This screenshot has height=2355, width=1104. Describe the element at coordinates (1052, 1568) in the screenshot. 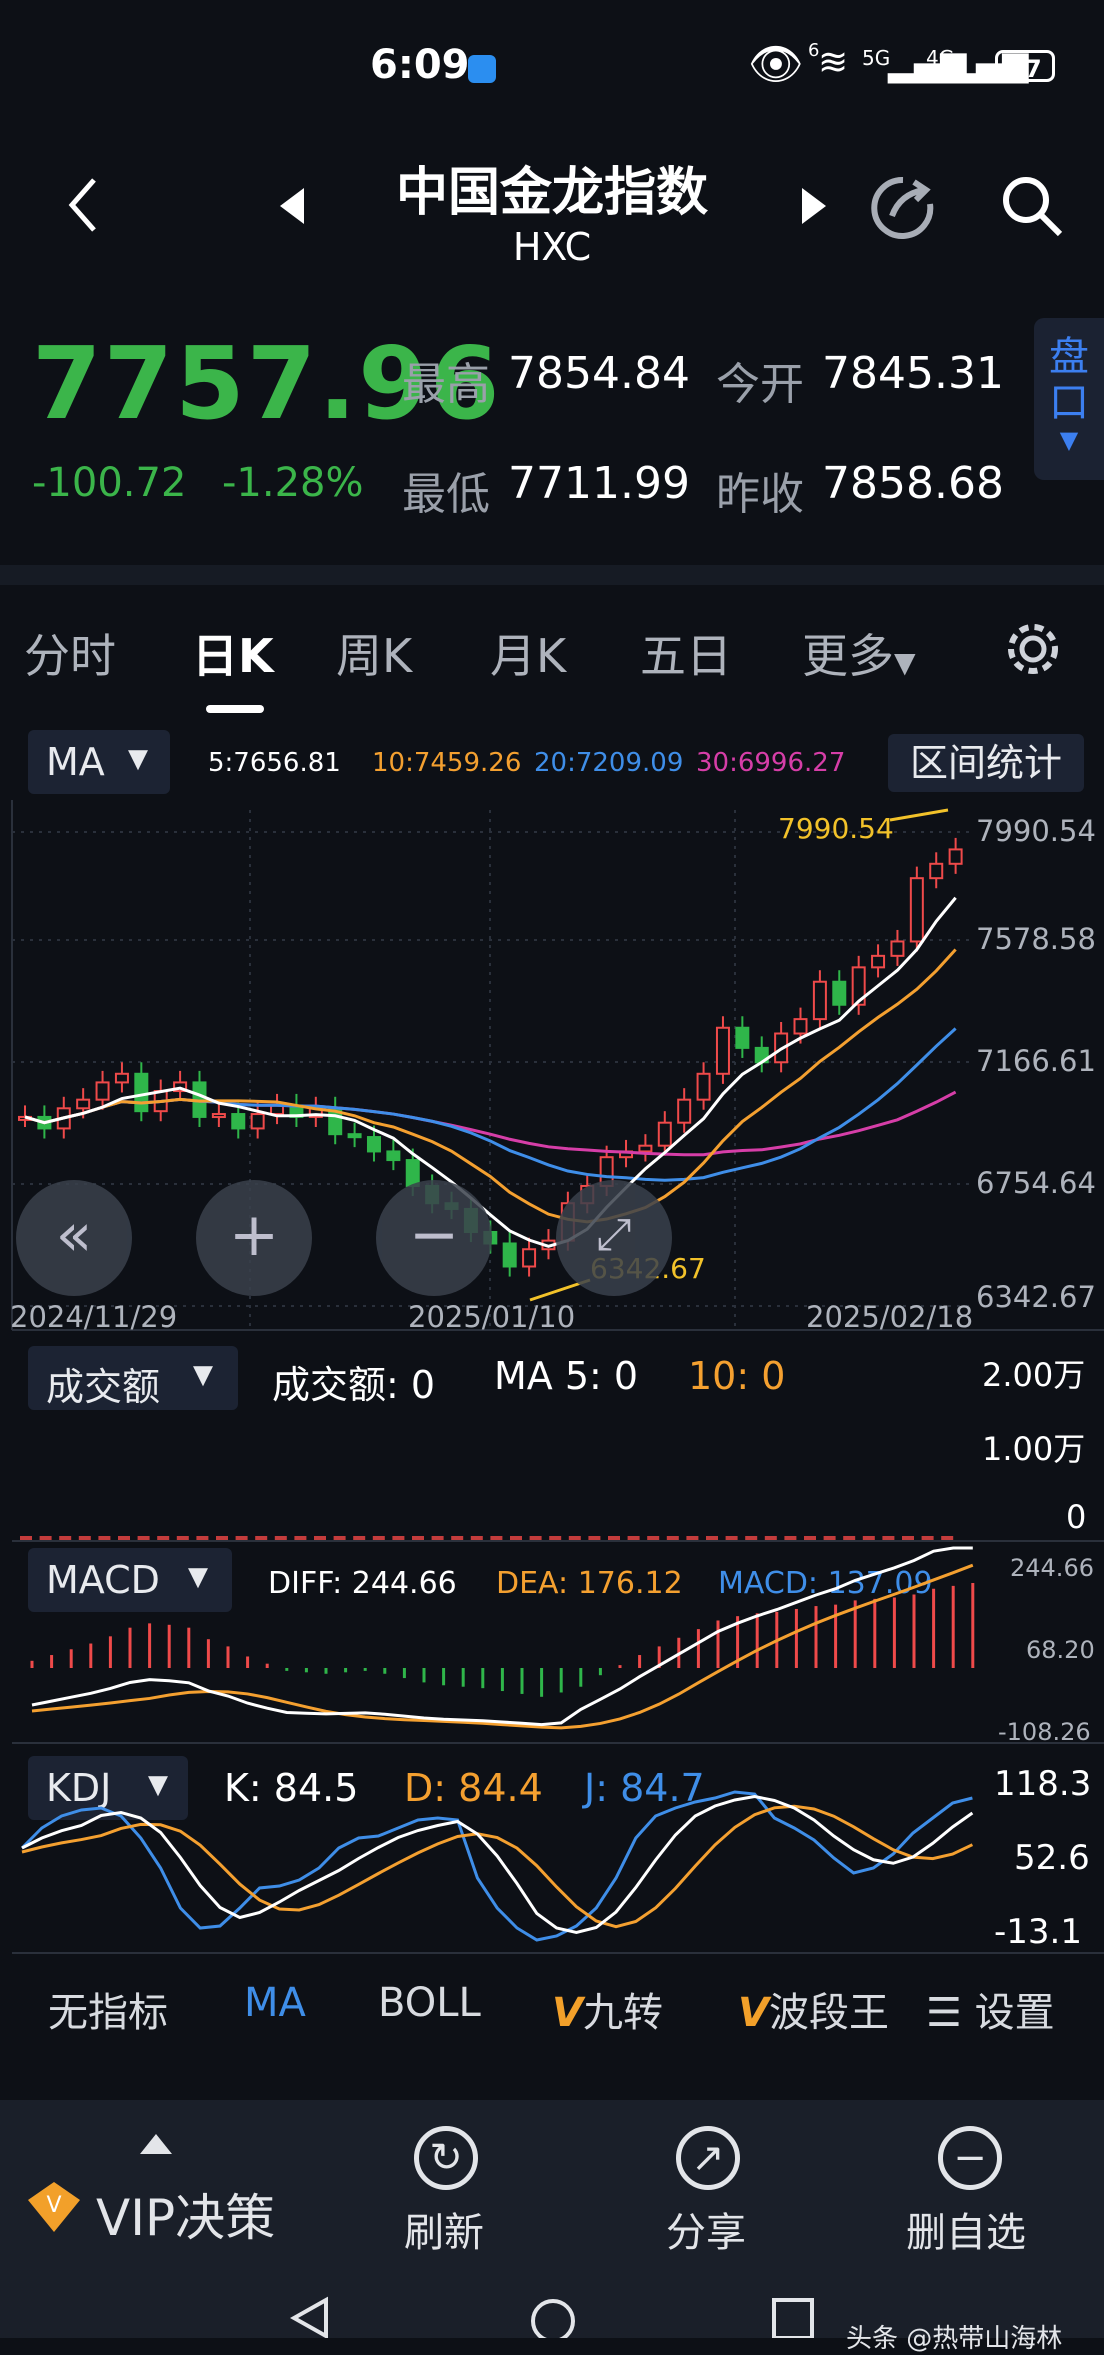

I see `y-tick: 244.66` at that location.